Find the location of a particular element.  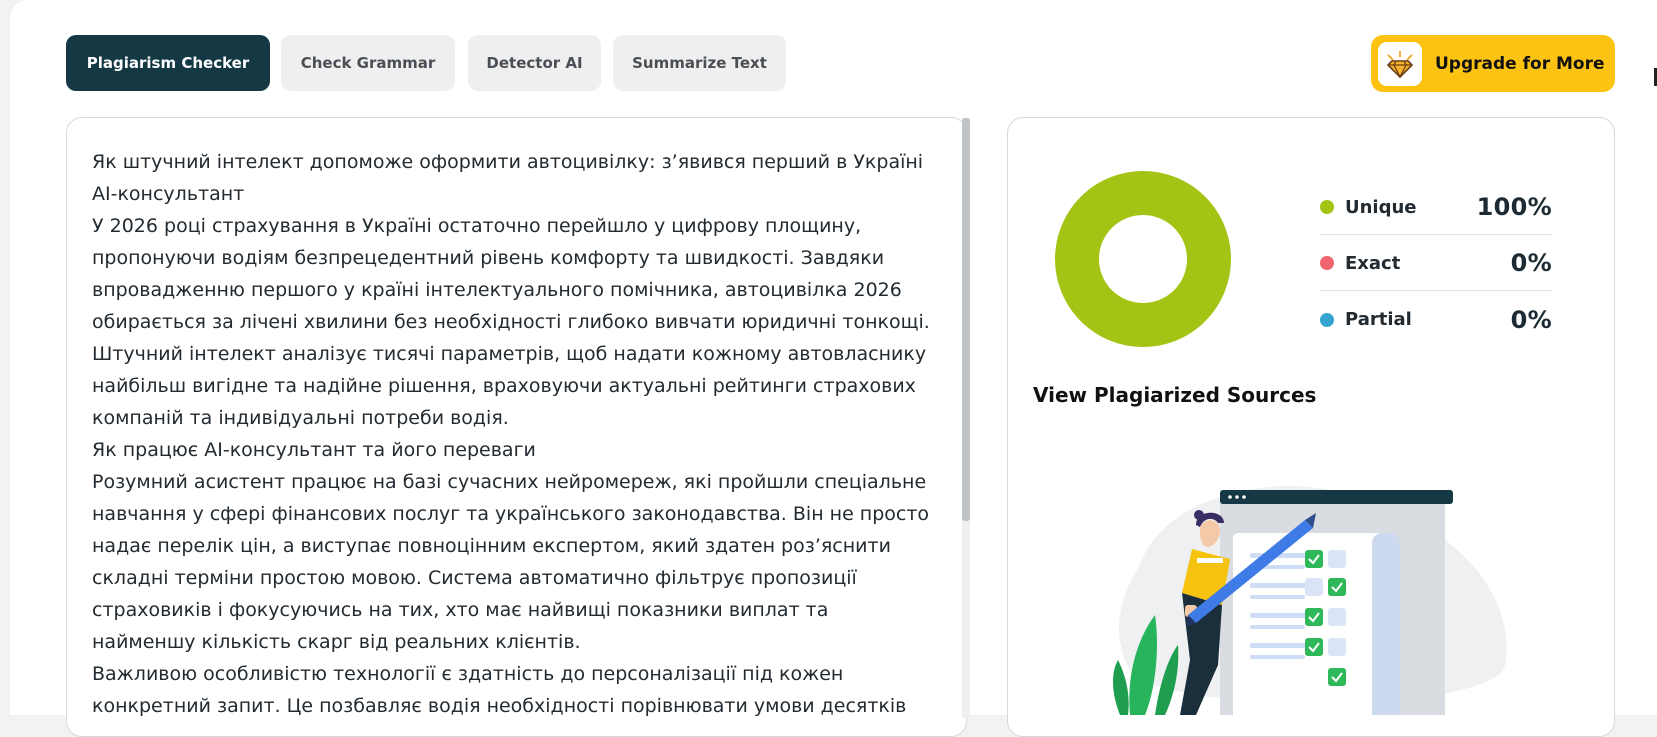

tab-summarize-text: Summarize Text is located at coordinates (699, 63).